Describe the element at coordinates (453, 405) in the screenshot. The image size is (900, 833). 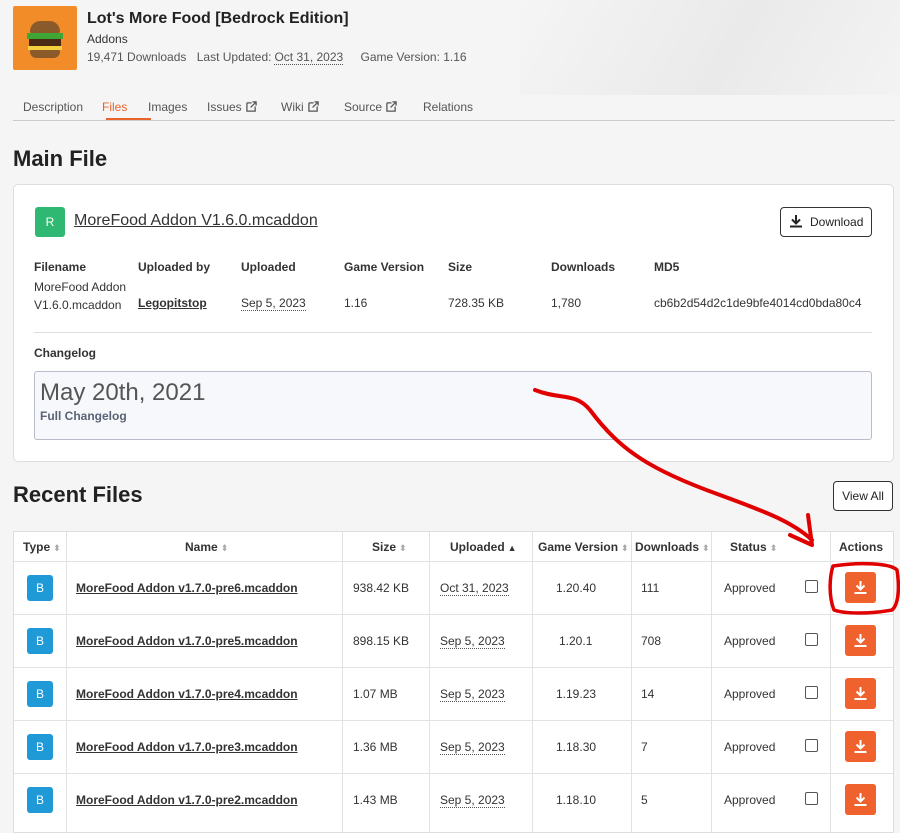
I see `changelog-box: May 20th, 2021 Full Changelog` at that location.